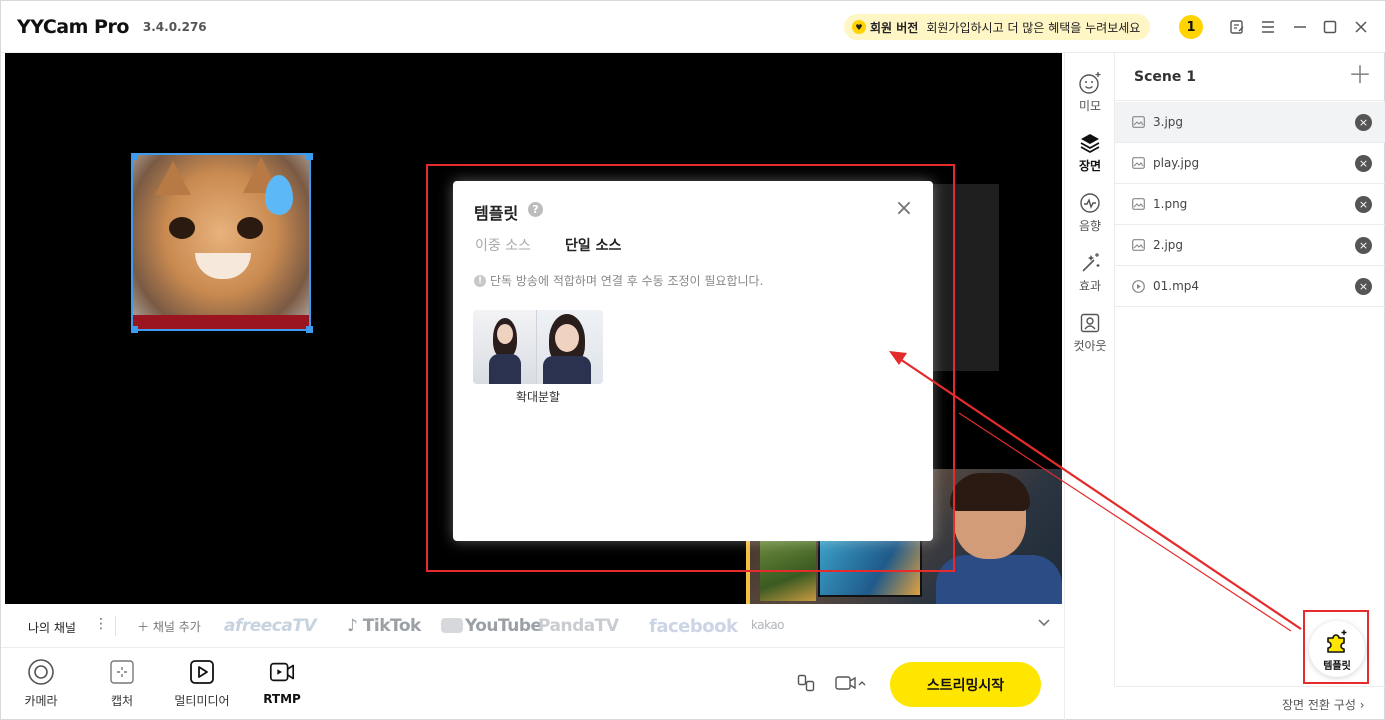 The height and width of the screenshot is (720, 1385). I want to click on add-source-icon: ＋, so click(1360, 75).